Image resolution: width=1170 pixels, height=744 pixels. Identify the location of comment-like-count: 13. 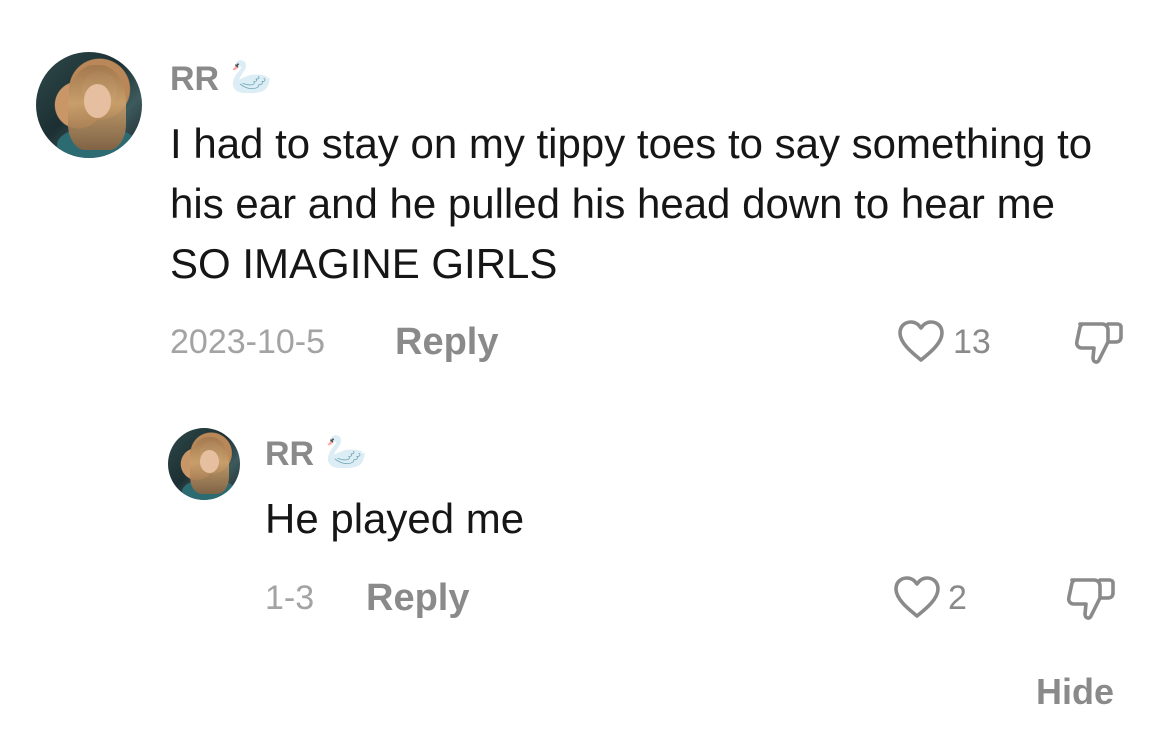
(972, 342).